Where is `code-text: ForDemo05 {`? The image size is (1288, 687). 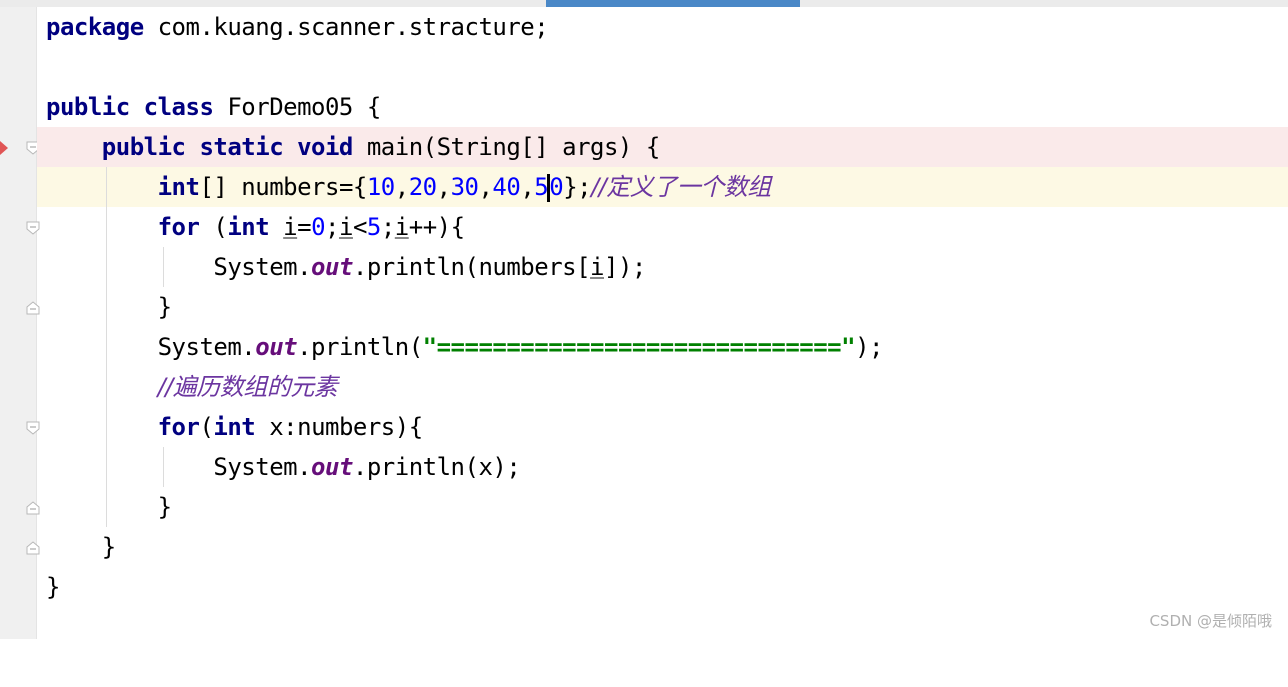 code-text: ForDemo05 { is located at coordinates (297, 107).